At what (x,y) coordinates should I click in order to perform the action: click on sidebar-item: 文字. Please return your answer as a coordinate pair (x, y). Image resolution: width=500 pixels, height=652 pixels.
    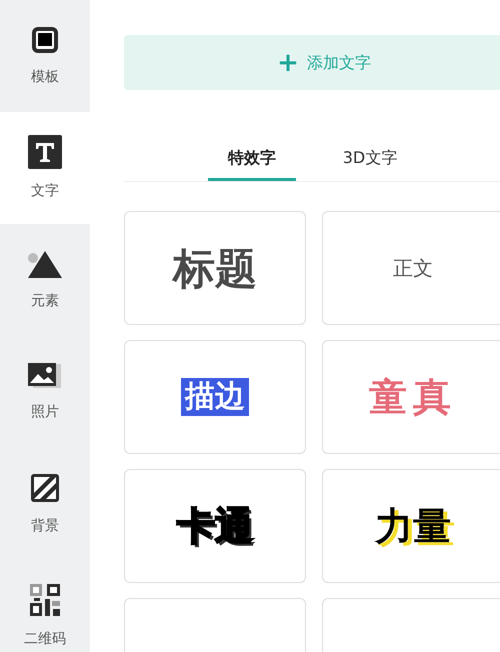
    Looking at the image, I should click on (45, 168).